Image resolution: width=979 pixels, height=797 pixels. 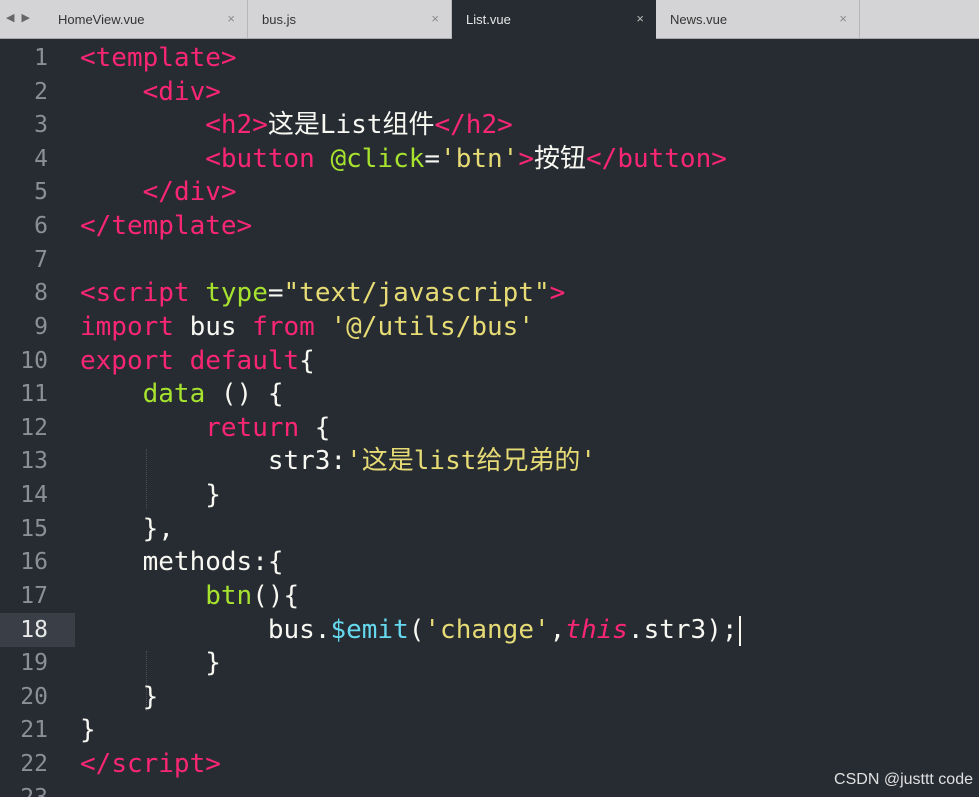 I want to click on code-token: data, so click(x=174, y=394).